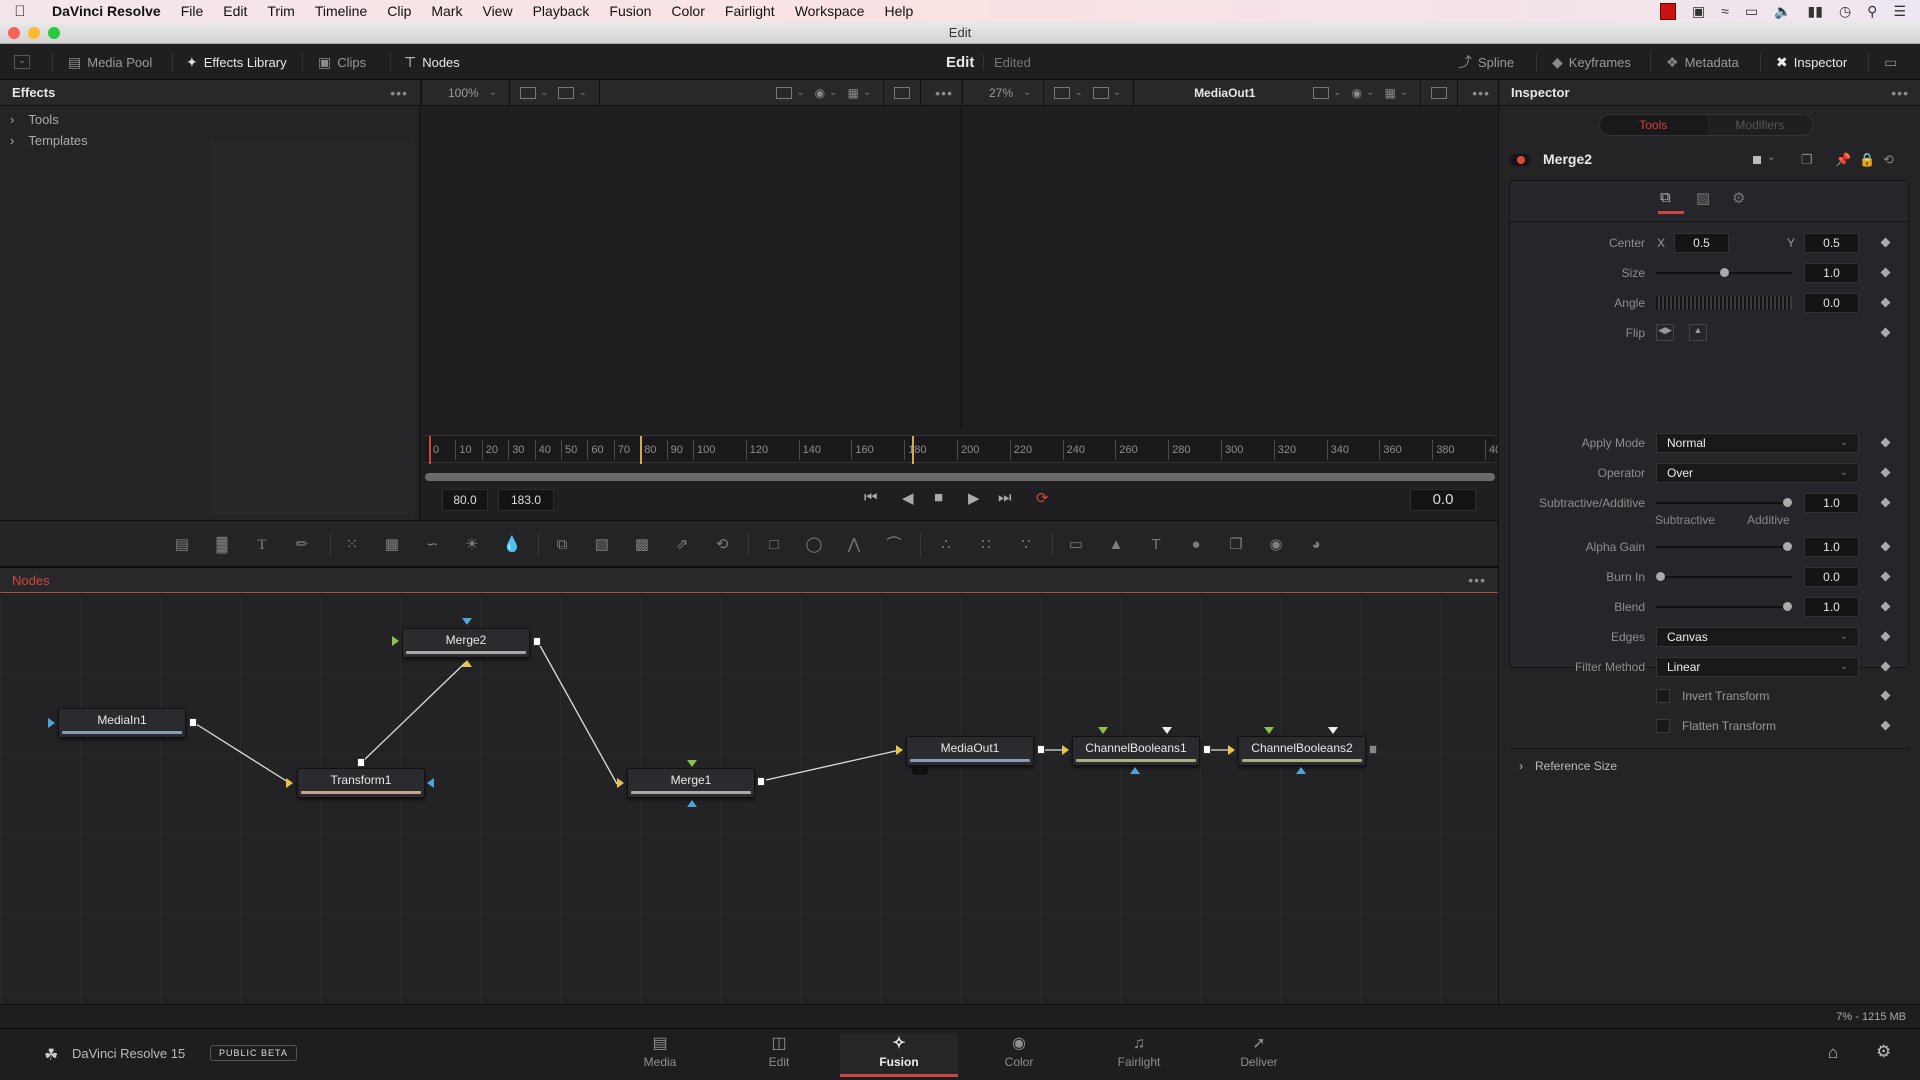 This screenshot has height=1080, width=1920. I want to click on fast-noise-tool-icon: ▓, so click(222, 545).